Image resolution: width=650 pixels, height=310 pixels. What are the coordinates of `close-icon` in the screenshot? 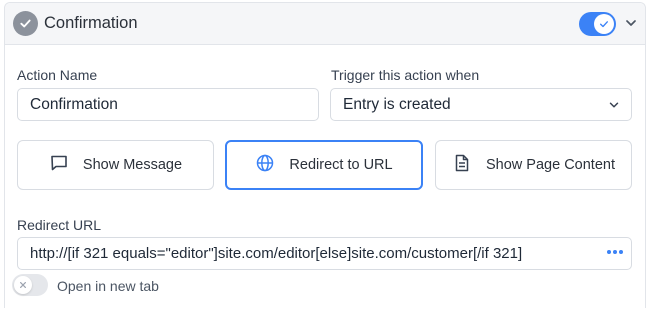 It's located at (23, 285).